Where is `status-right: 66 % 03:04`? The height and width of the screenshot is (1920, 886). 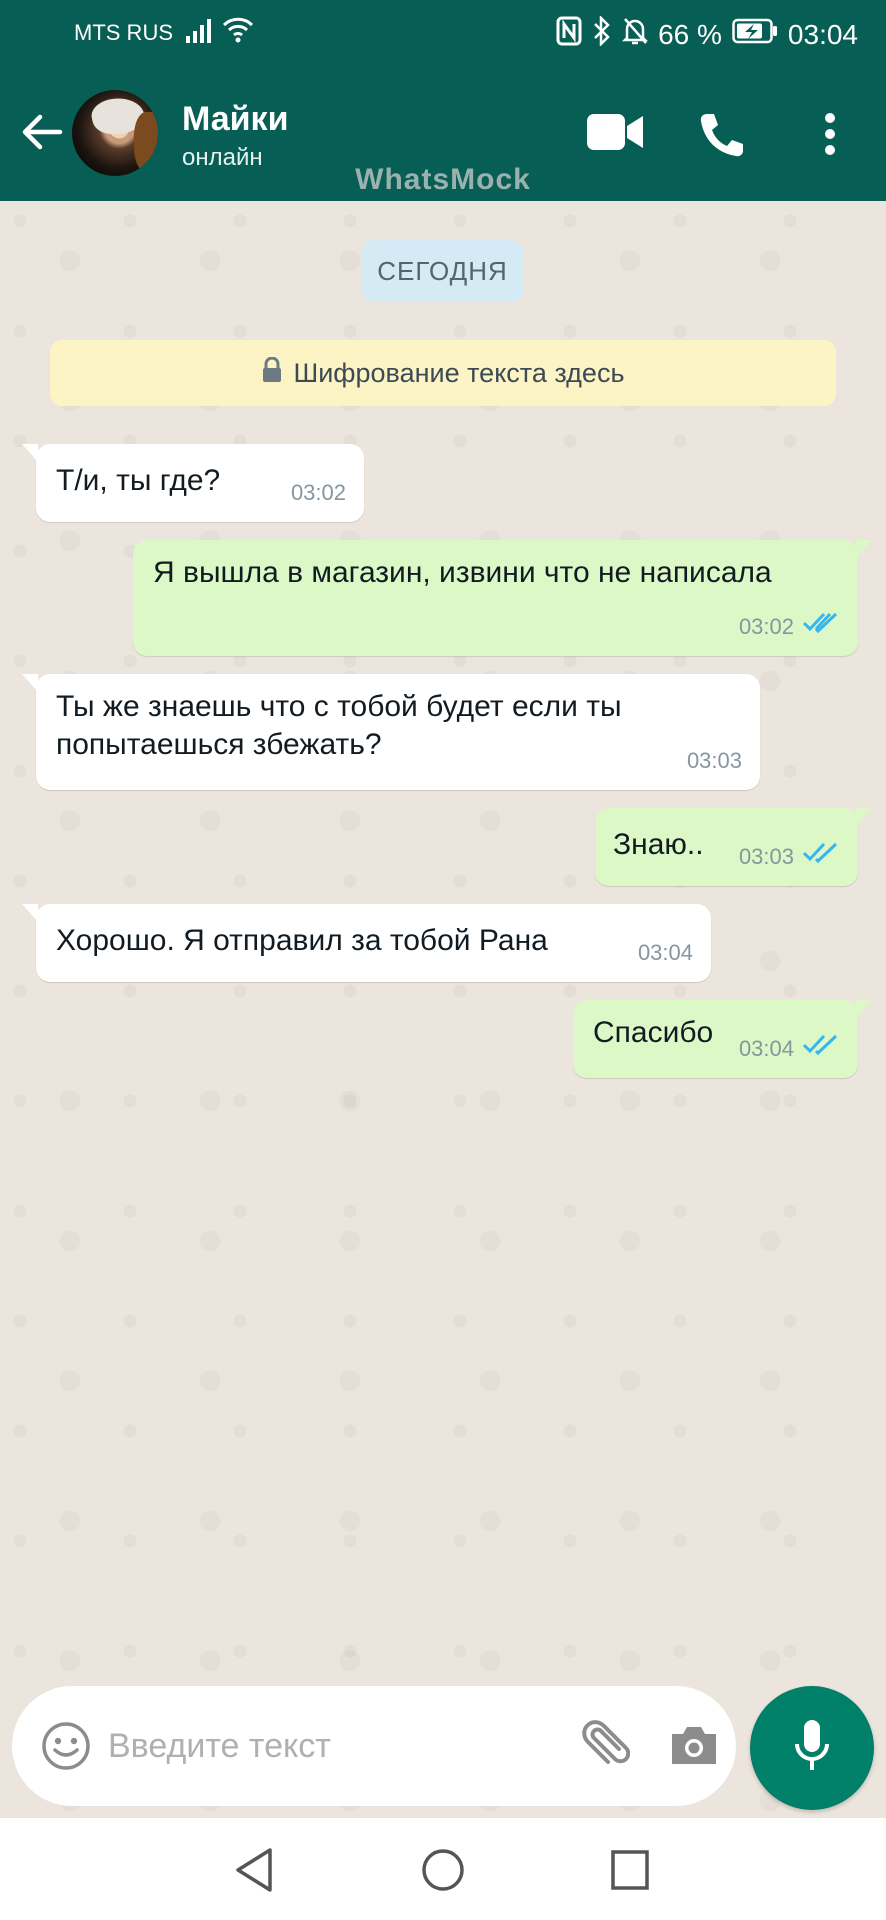 status-right: 66 % 03:04 is located at coordinates (707, 33).